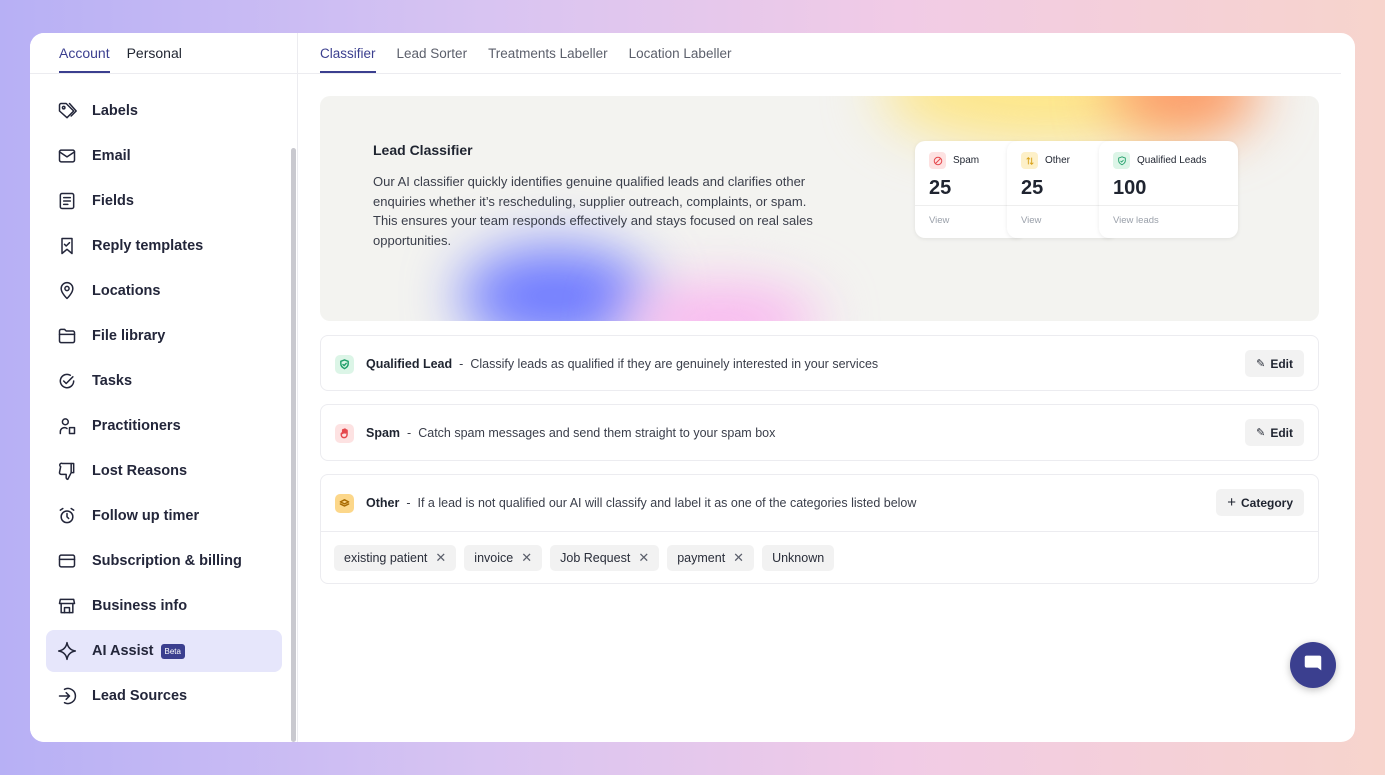 The height and width of the screenshot is (775, 1385). Describe the element at coordinates (164, 381) in the screenshot. I see `sidebar-item-tasks: Tasks` at that location.